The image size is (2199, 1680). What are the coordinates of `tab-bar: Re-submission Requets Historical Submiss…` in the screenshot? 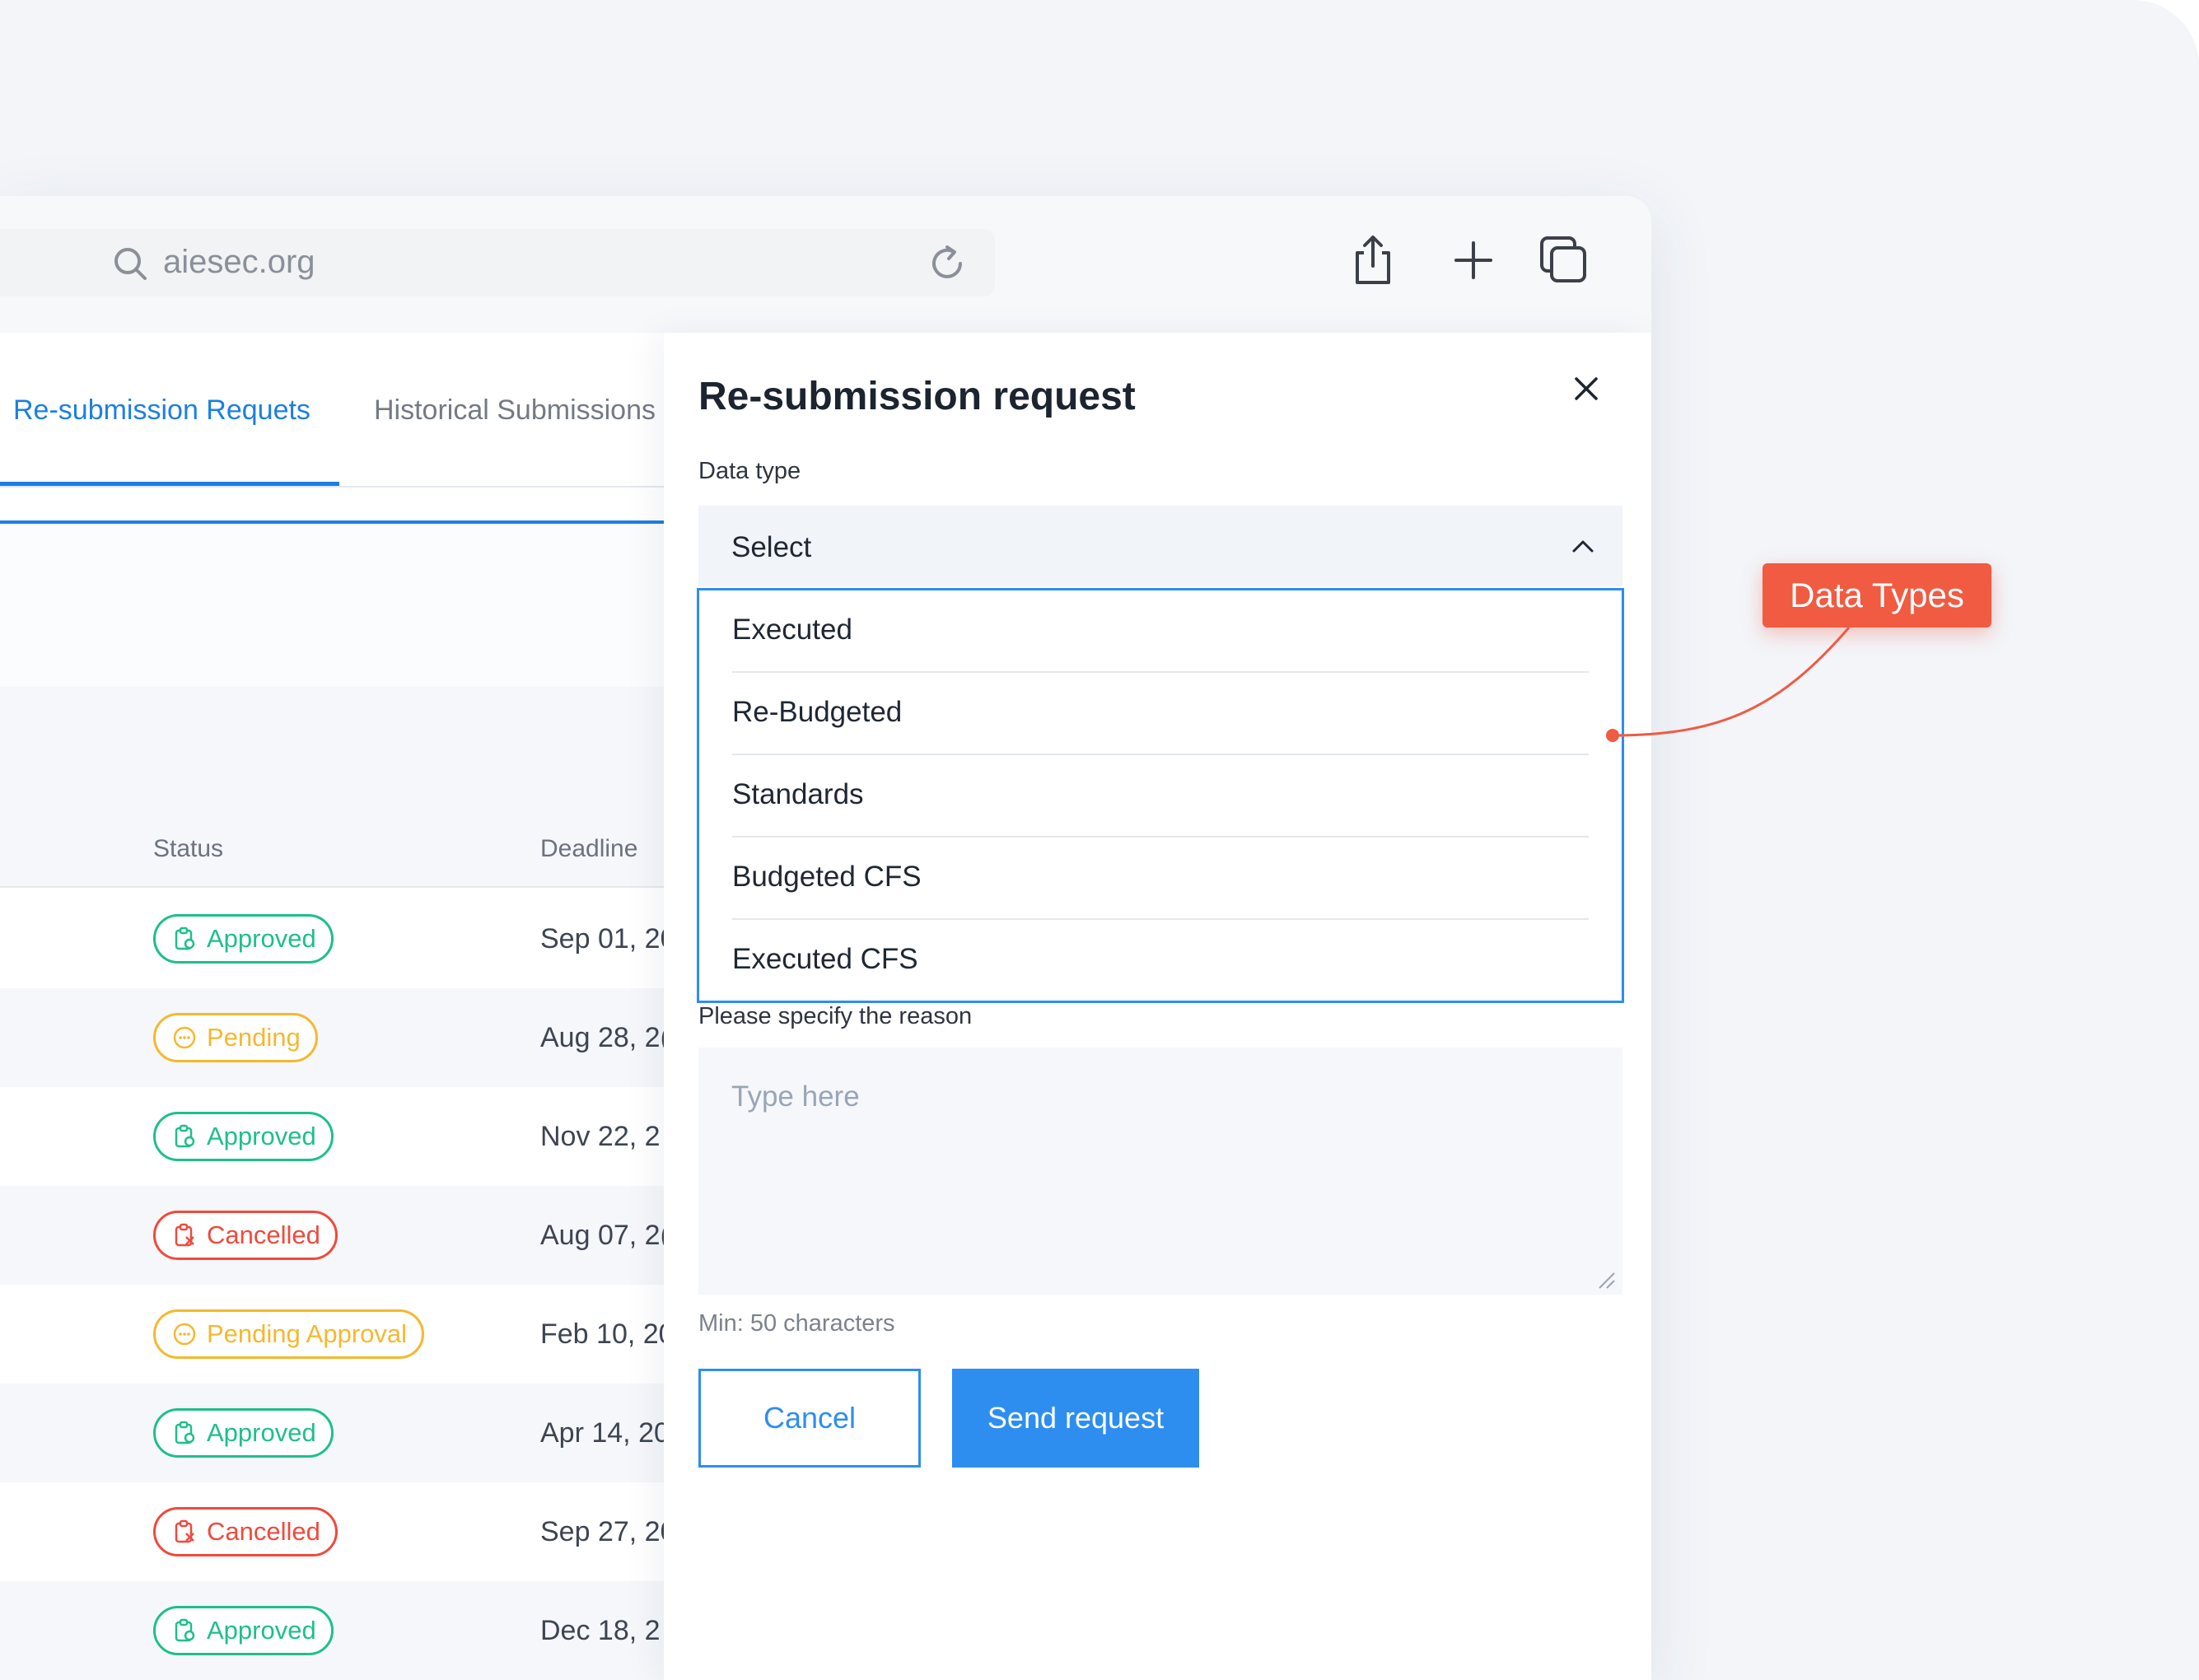 It's located at (333, 411).